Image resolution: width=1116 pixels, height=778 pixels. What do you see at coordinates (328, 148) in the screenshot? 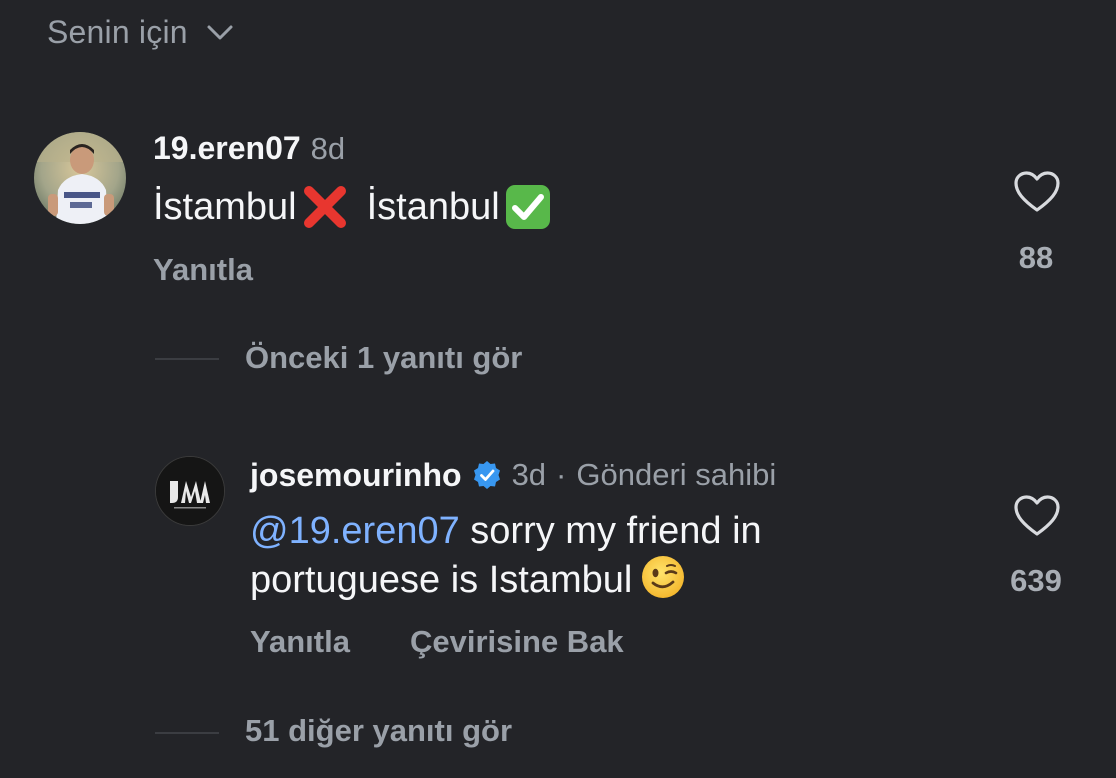
I see `comment-time: 8d` at bounding box center [328, 148].